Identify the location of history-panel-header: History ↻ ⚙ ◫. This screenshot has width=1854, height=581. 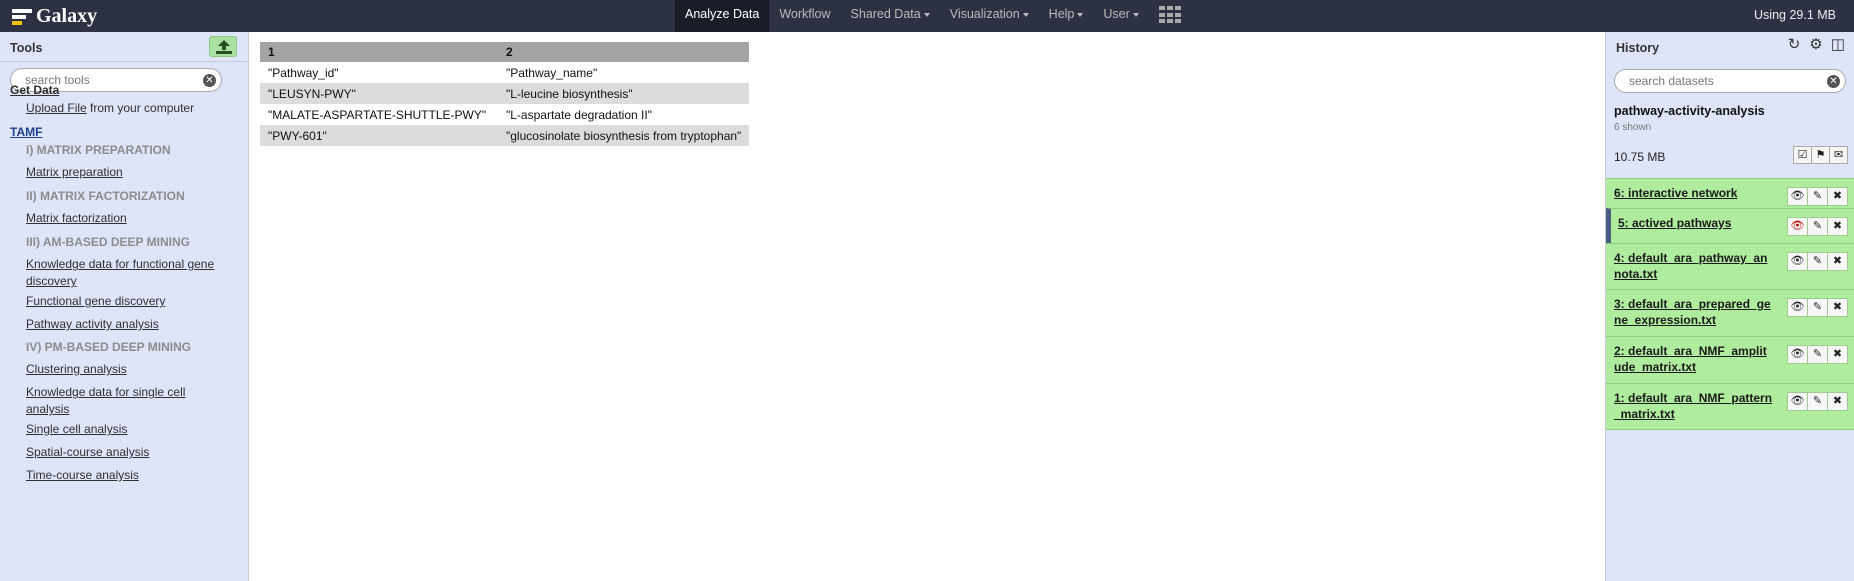
(1730, 47).